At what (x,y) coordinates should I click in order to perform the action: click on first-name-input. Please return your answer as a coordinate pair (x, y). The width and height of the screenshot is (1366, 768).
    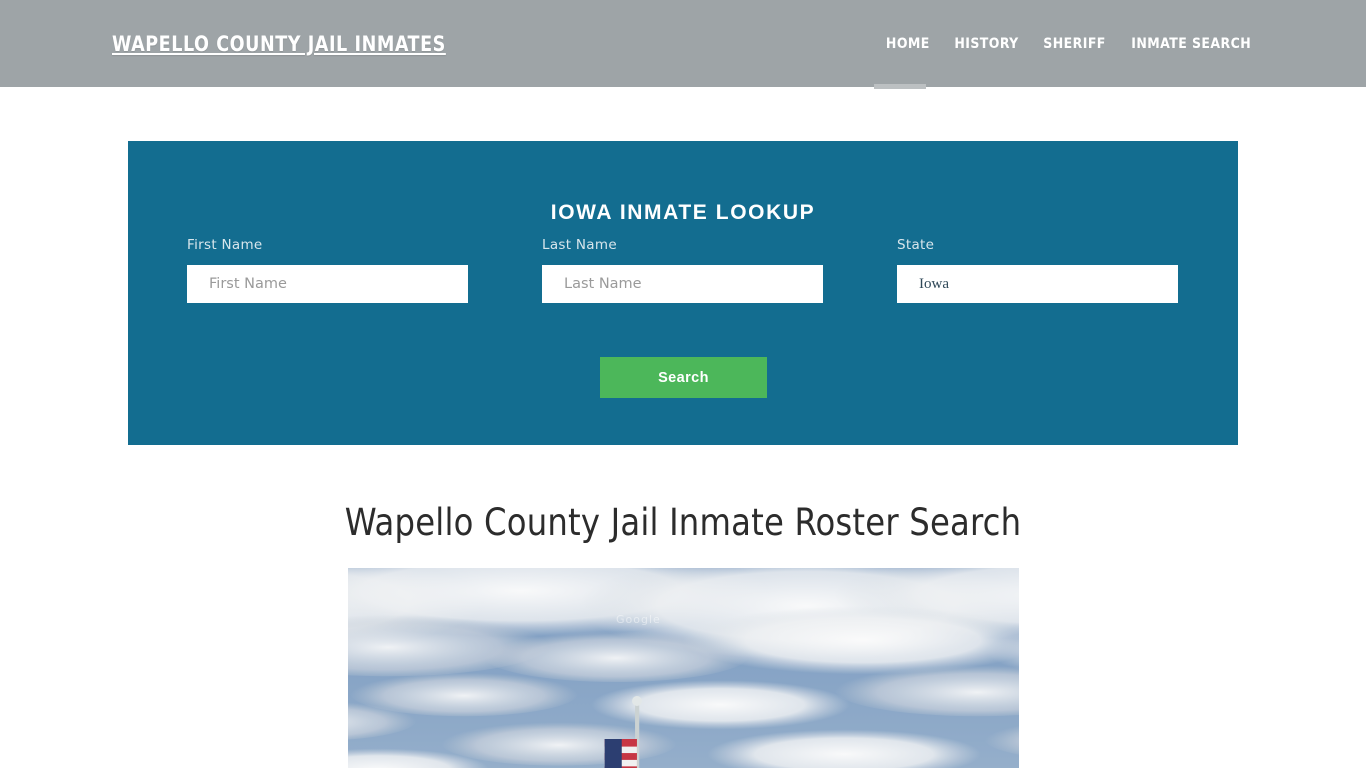
    Looking at the image, I should click on (327, 284).